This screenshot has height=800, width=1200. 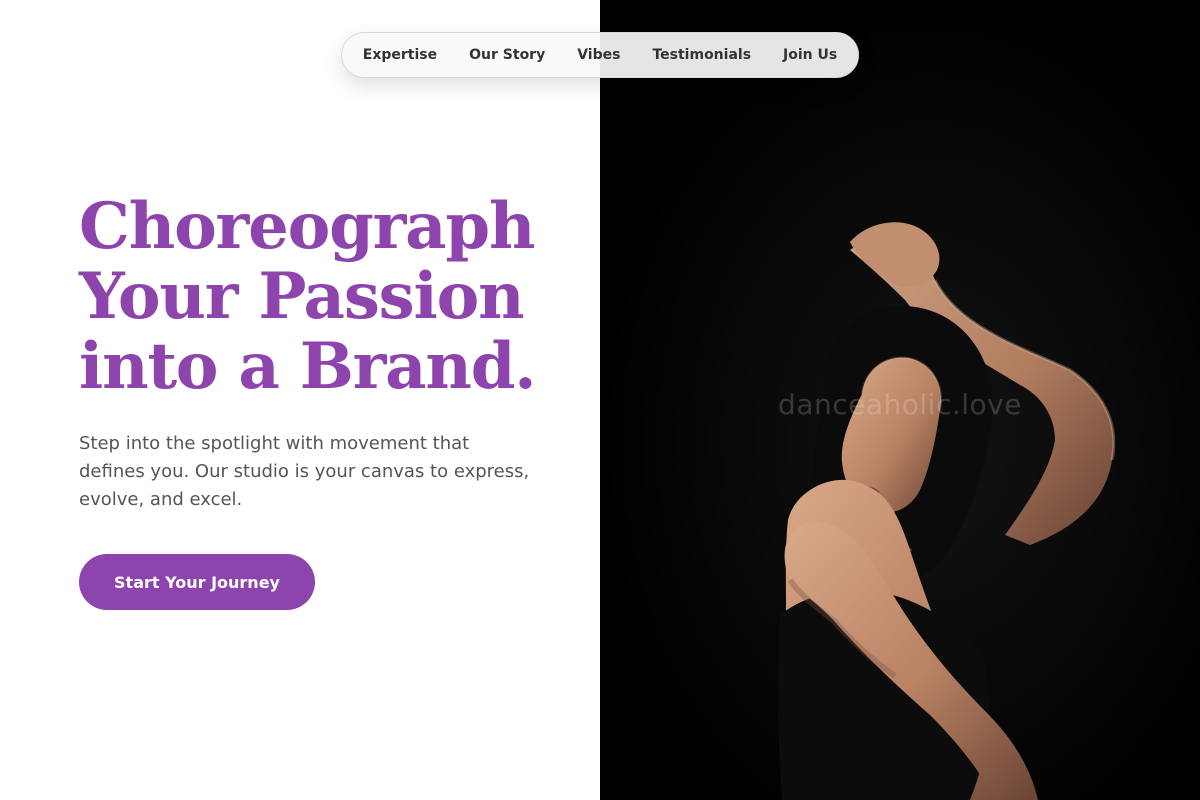 I want to click on hero-headline: Choreograph Your Passion into a Brand., so click(x=319, y=297).